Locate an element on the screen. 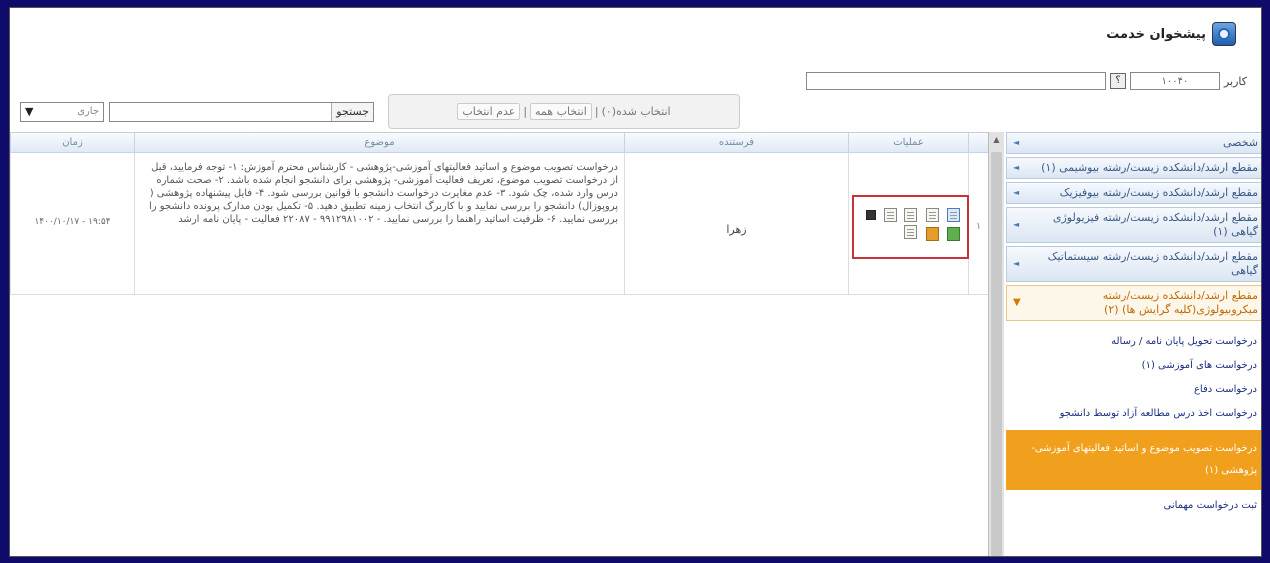  deselect-button: عدم انتخاب is located at coordinates (489, 111).